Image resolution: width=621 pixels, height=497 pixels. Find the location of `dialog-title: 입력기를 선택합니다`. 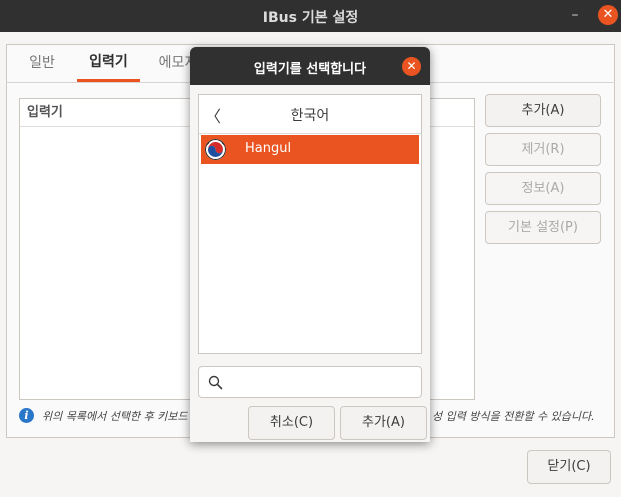

dialog-title: 입력기를 선택합니다 is located at coordinates (310, 69).